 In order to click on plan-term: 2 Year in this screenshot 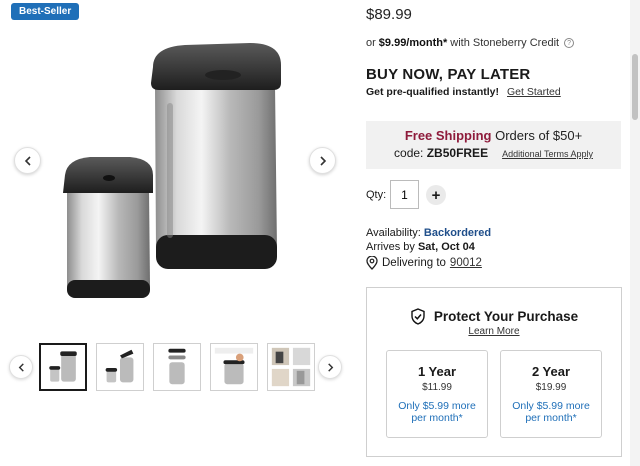, I will do `click(551, 371)`.